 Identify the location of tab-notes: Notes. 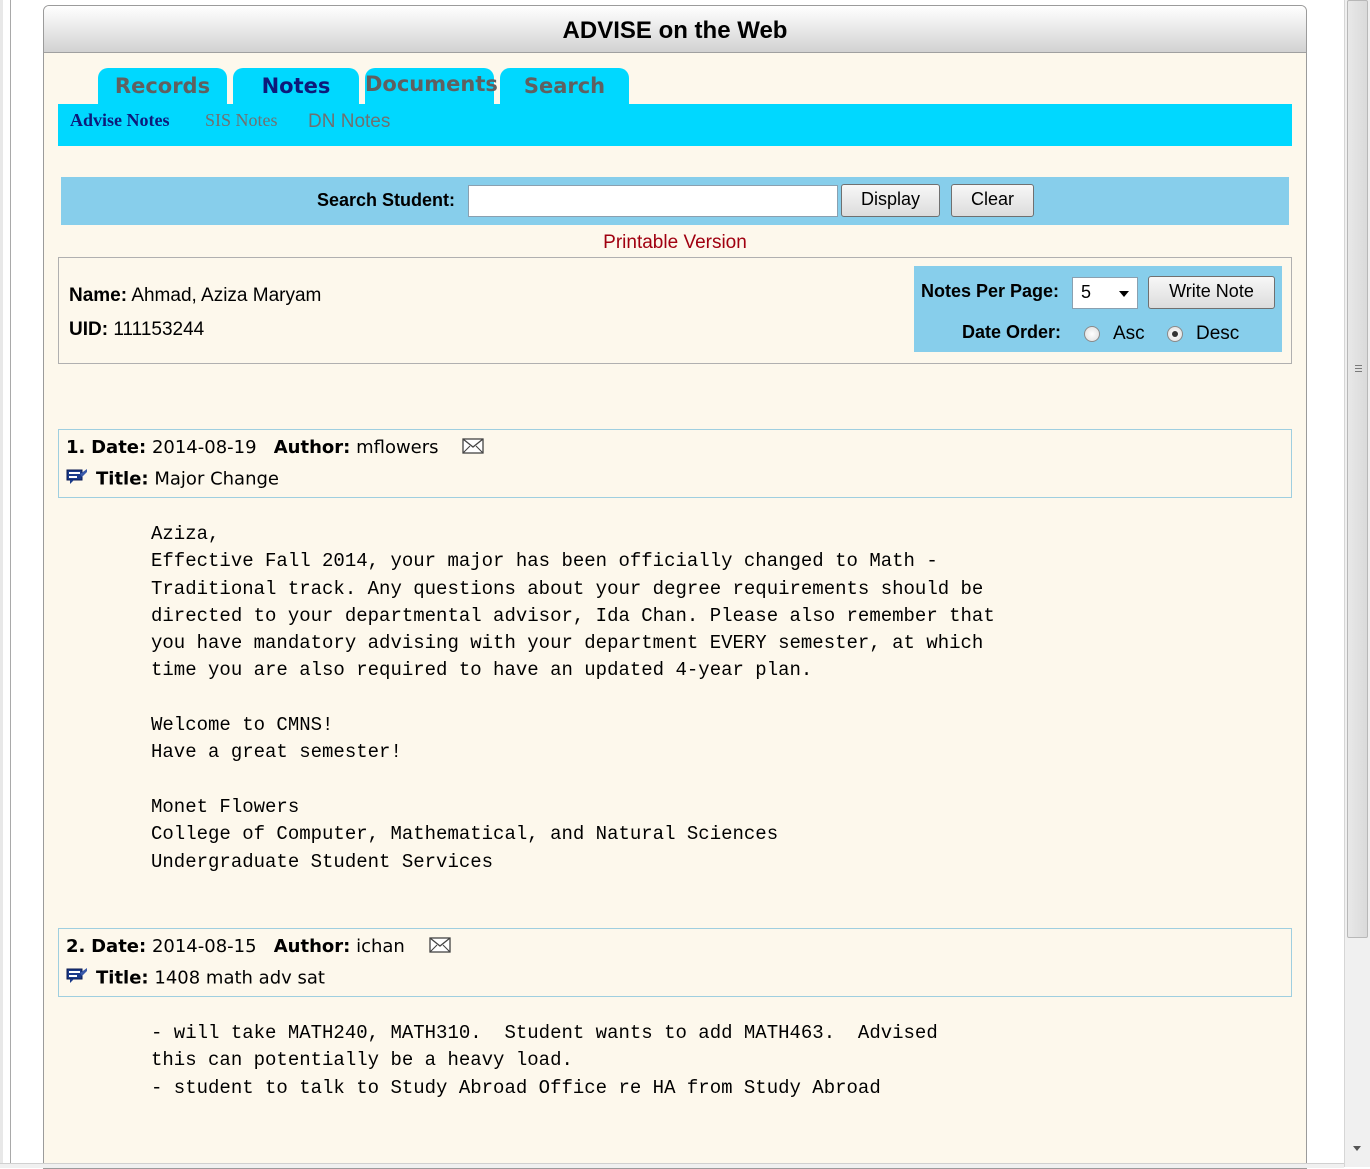
(296, 87).